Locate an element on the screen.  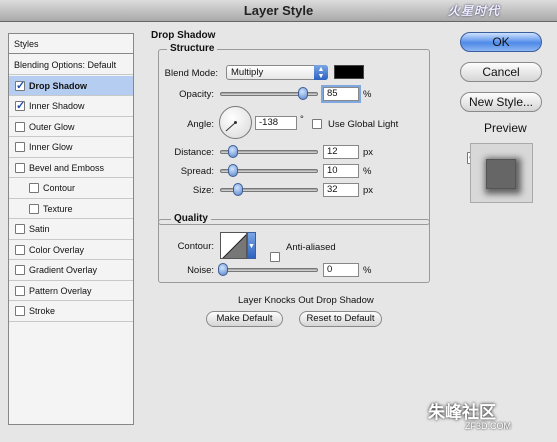
size-input: 32 is located at coordinates (341, 190).